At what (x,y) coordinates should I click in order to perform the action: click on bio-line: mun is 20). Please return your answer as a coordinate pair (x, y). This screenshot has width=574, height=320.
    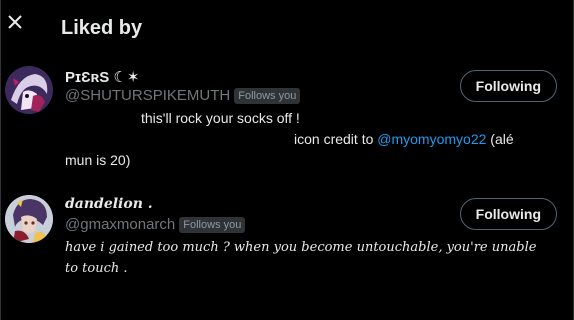
    Looking at the image, I should click on (97, 160).